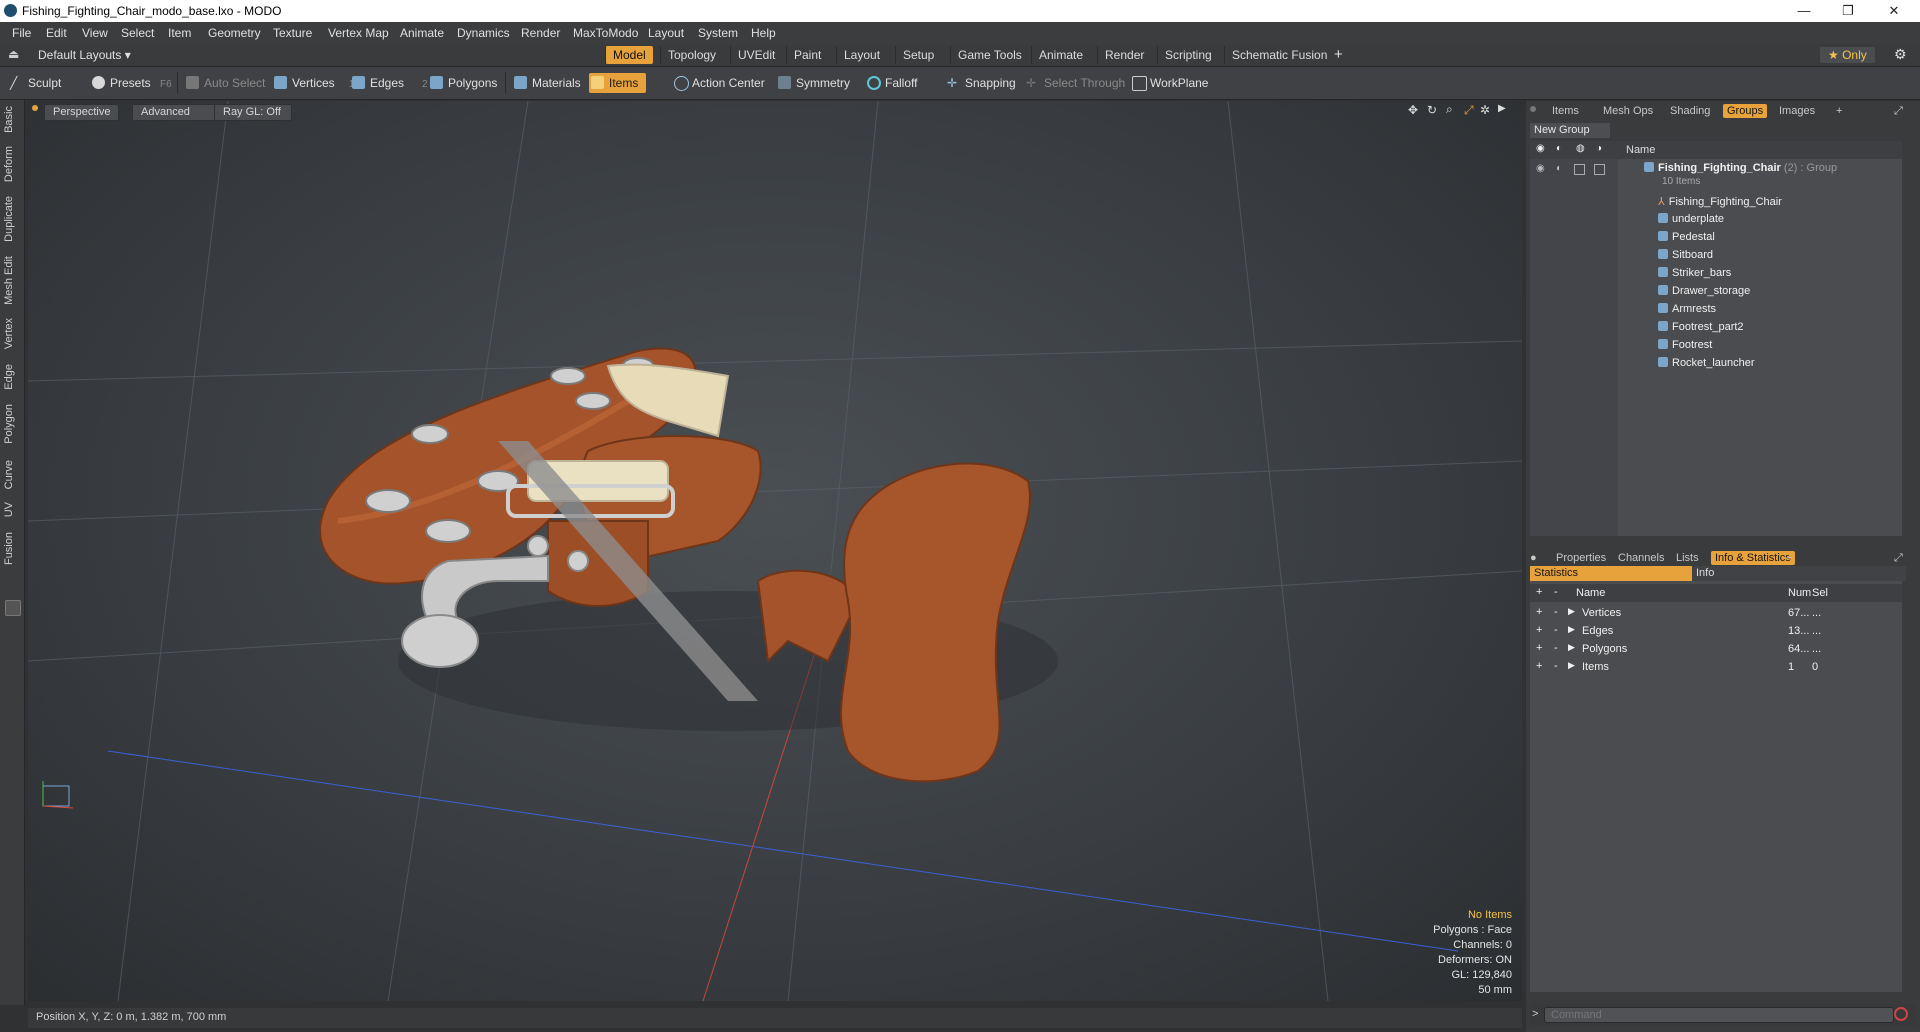  What do you see at coordinates (179, 33) in the screenshot?
I see `menu-item: Item` at bounding box center [179, 33].